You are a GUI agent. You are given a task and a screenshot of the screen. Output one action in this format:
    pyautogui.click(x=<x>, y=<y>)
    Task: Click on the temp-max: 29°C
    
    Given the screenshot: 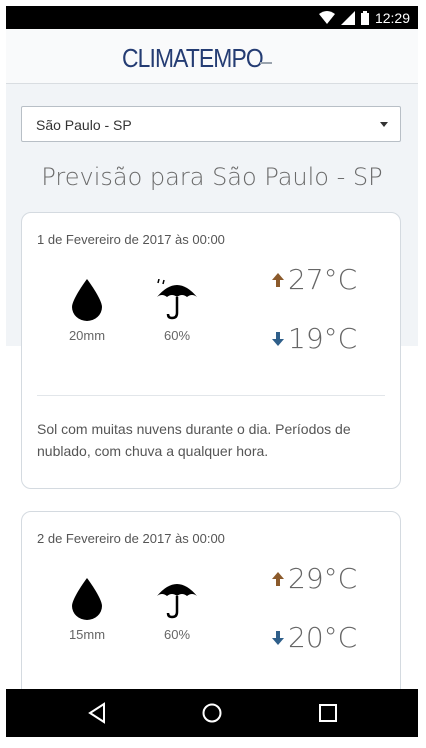 What is the action you would take?
    pyautogui.click(x=314, y=578)
    